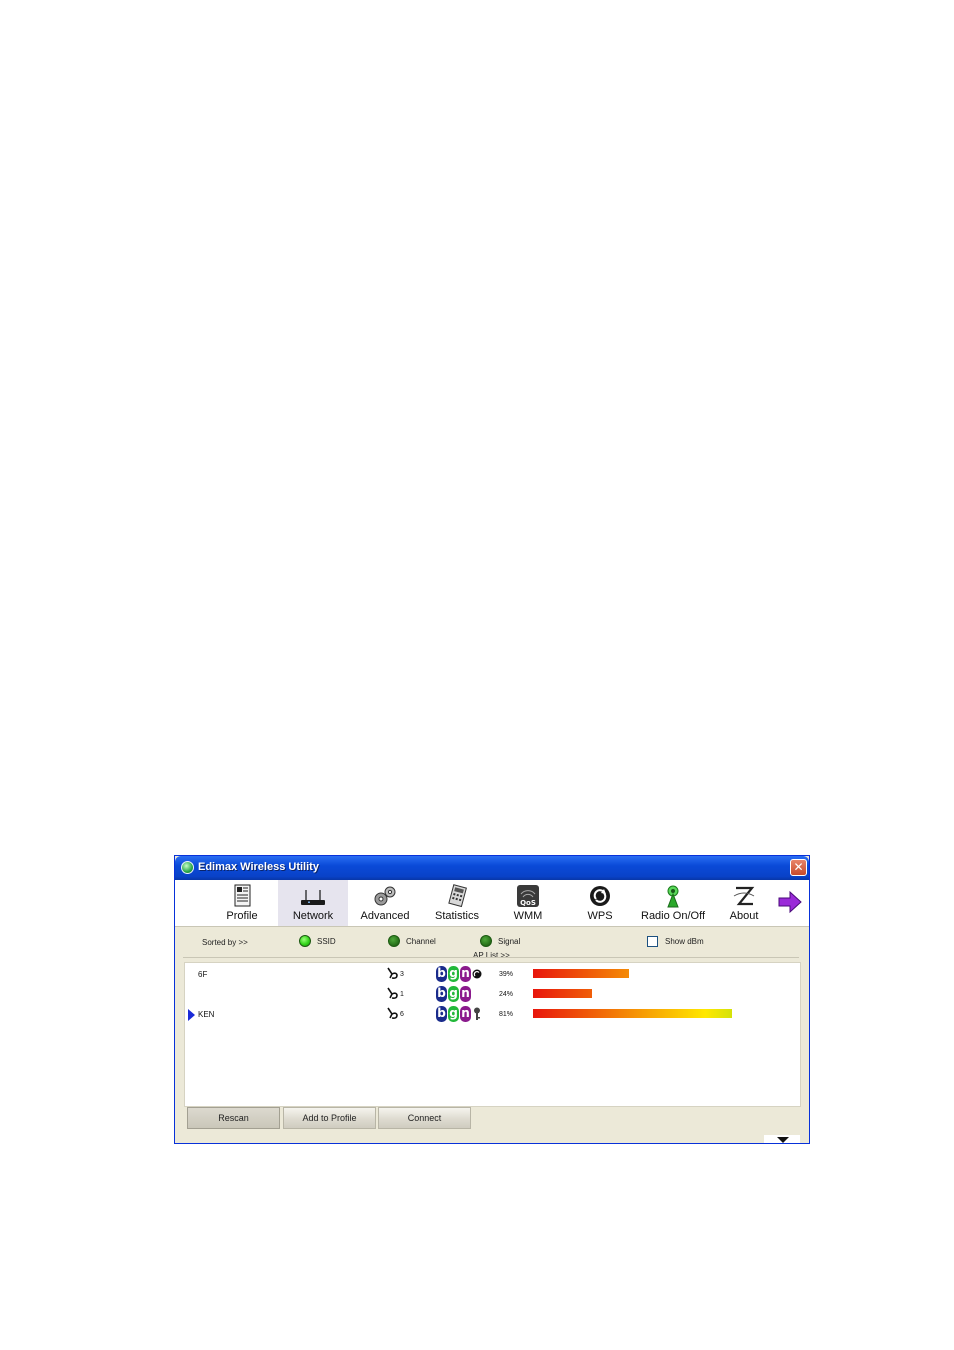 This screenshot has height=1350, width=954. I want to click on ap-channel: 1, so click(402, 994).